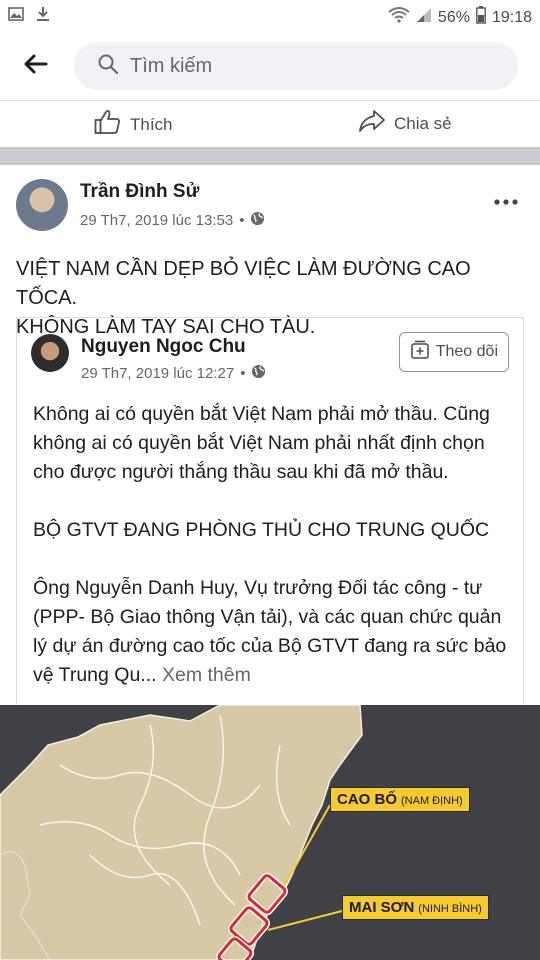  I want to click on share-button: Chia sẻ, so click(405, 123).